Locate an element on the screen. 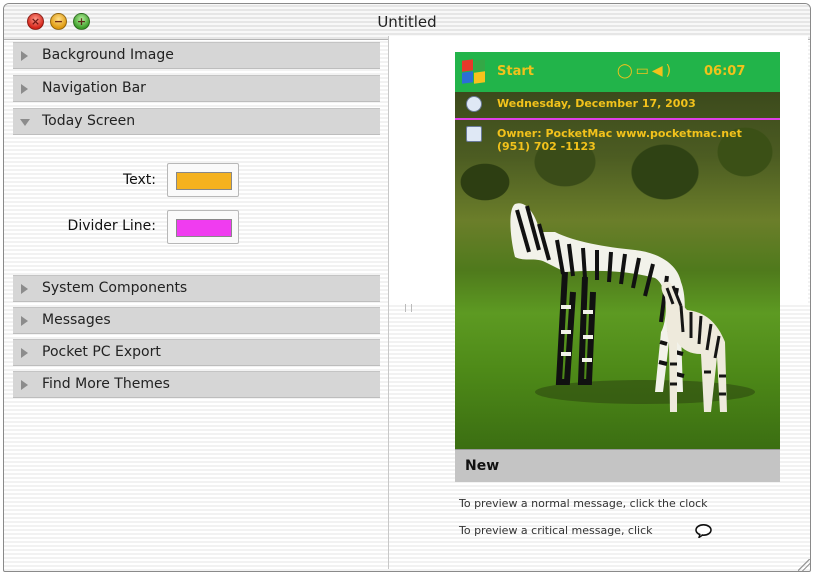 Image resolution: width=814 pixels, height=575 pixels. start-bar: Start ◯▭◀) 06:07 is located at coordinates (617, 72).